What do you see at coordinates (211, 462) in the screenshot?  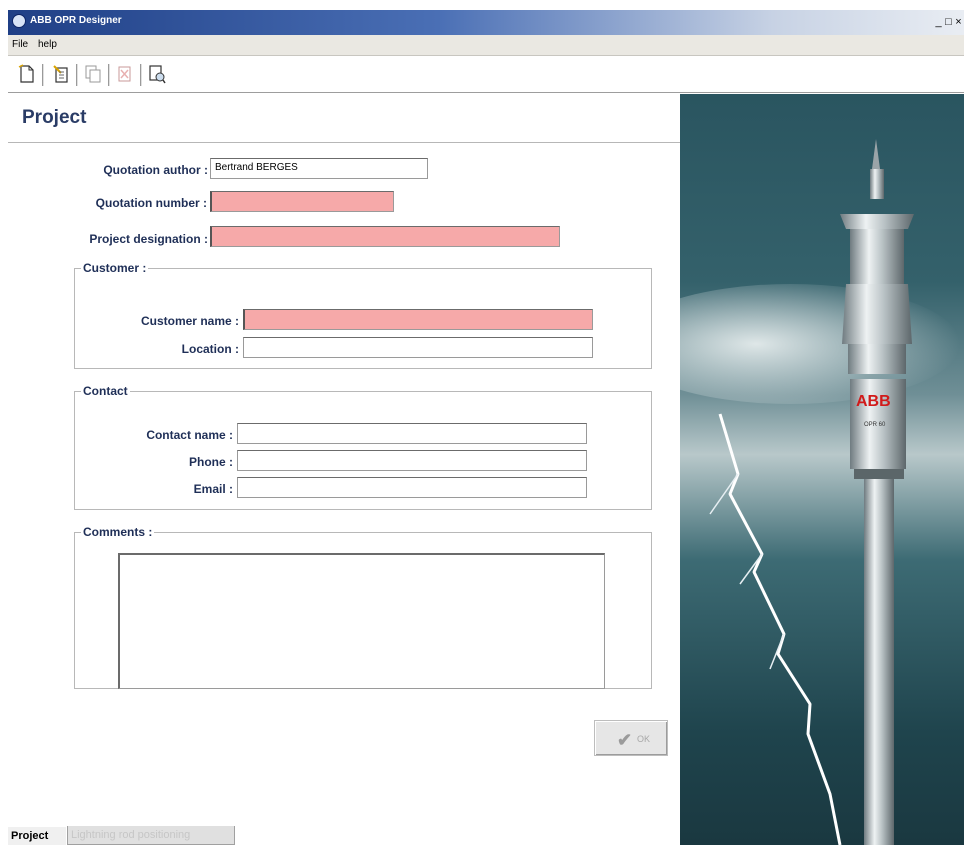 I see `phone-label: Phone :` at bounding box center [211, 462].